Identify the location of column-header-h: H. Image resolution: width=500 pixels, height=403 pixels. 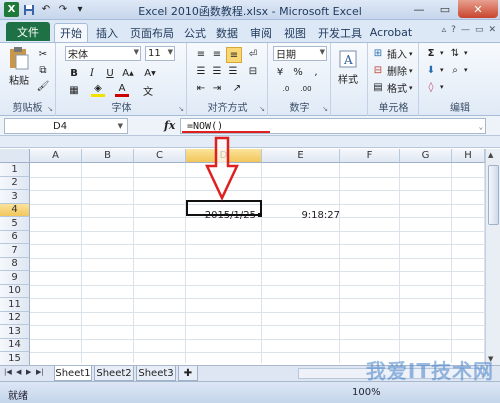
(468, 156).